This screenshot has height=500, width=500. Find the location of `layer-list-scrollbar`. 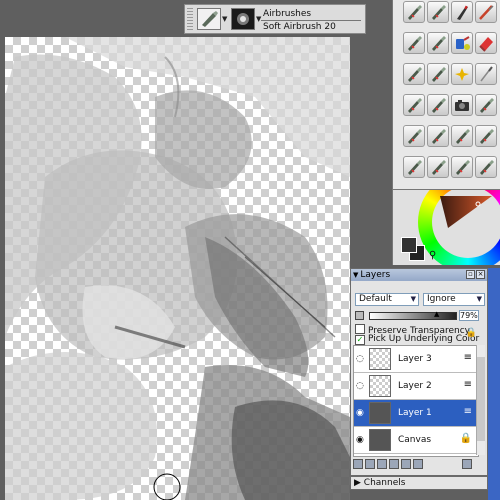

layer-list-scrollbar is located at coordinates (480, 400).